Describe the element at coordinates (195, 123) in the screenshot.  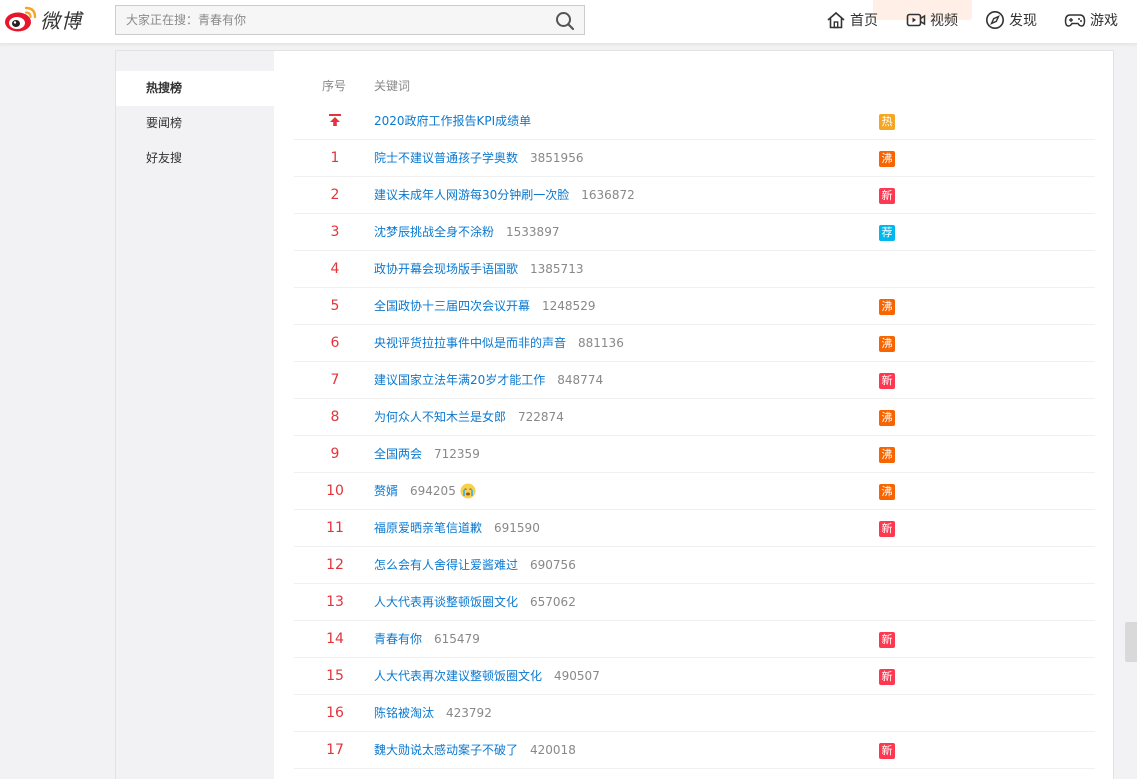
I see `sidebar-item-news: 要闻榜` at that location.